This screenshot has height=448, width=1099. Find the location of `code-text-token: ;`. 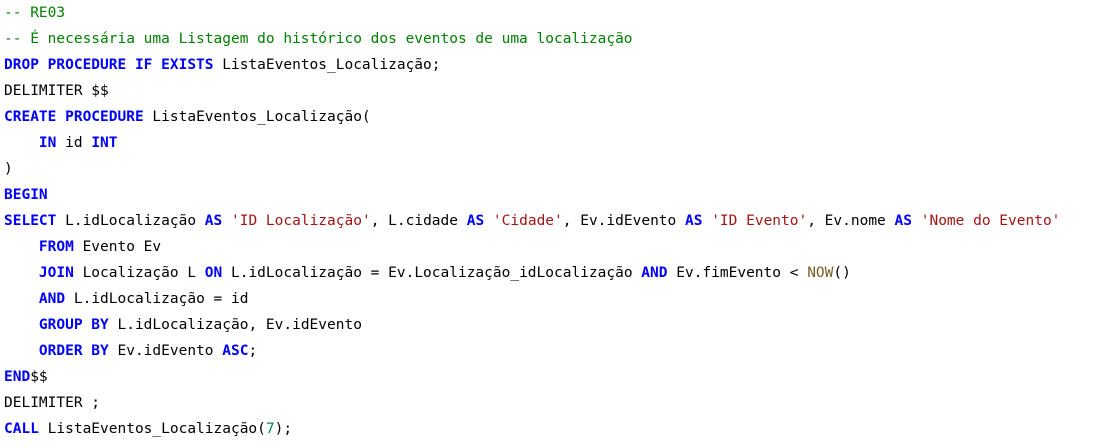

code-text-token: ; is located at coordinates (253, 351).